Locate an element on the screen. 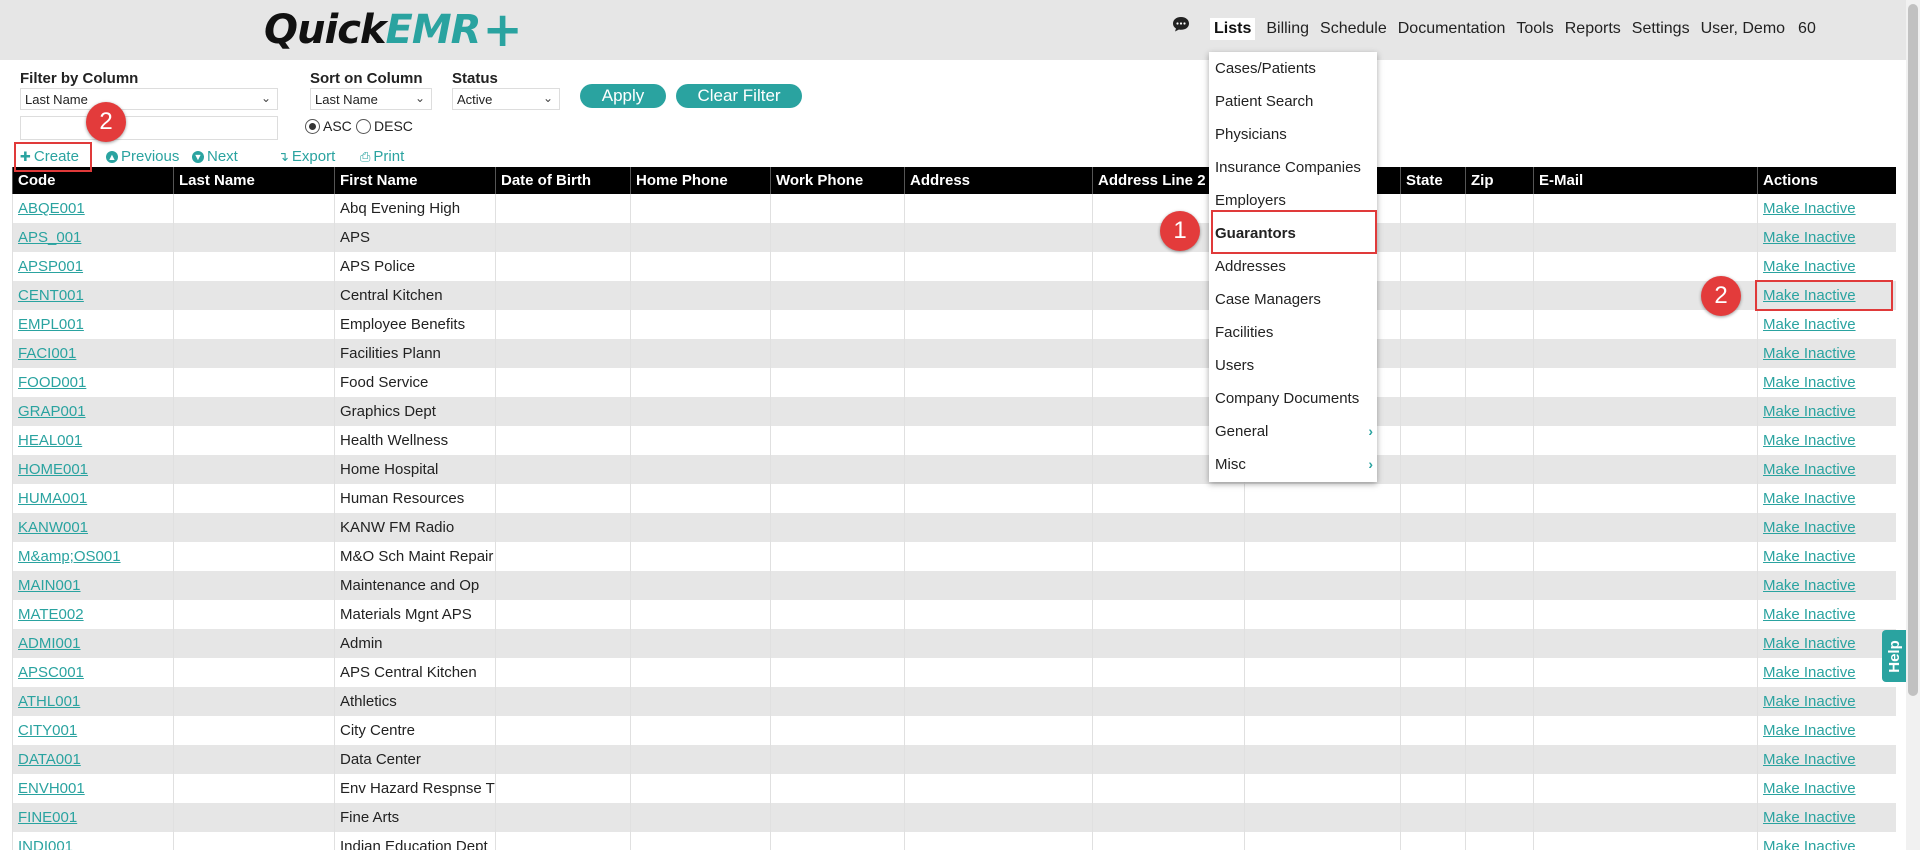  code-link: HUMA001 is located at coordinates (52, 498).